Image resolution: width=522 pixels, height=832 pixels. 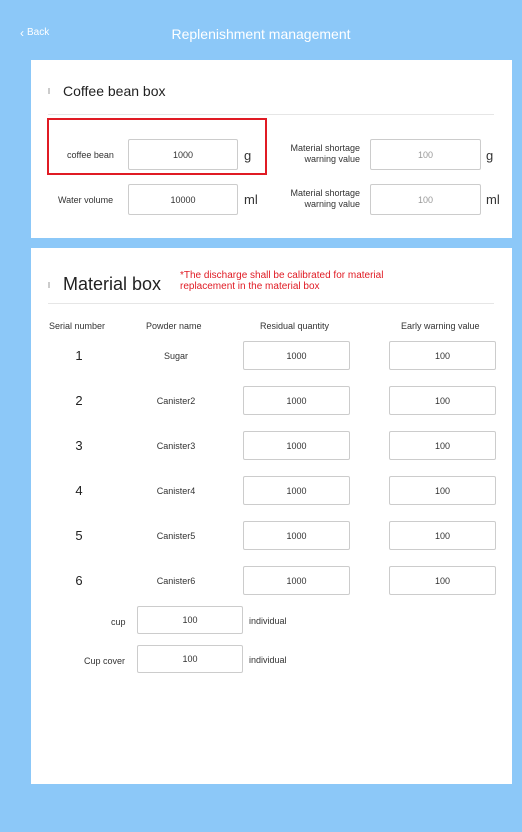 What do you see at coordinates (176, 401) in the screenshot?
I see `row-powder-name: Canister2` at bounding box center [176, 401].